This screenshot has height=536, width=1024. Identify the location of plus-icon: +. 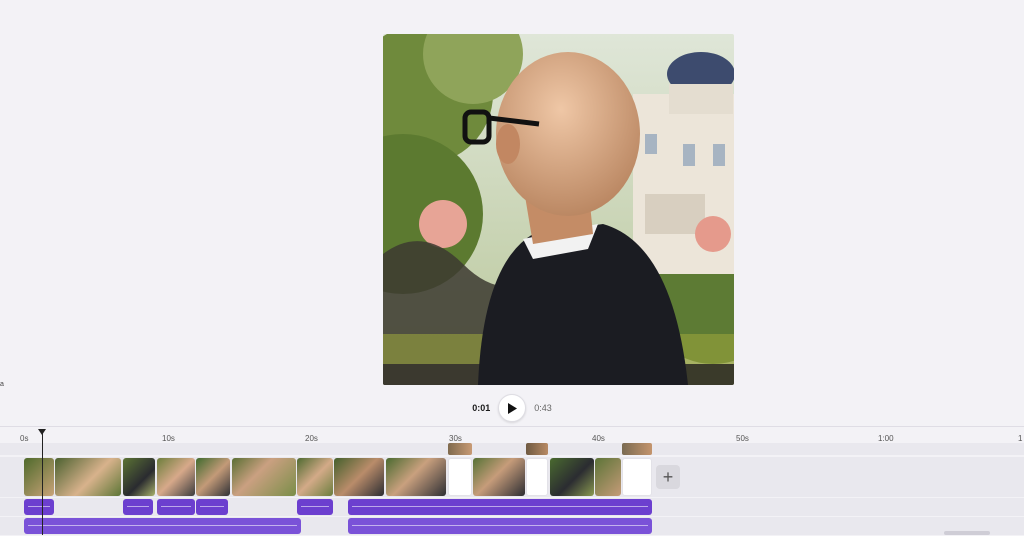
(668, 477).